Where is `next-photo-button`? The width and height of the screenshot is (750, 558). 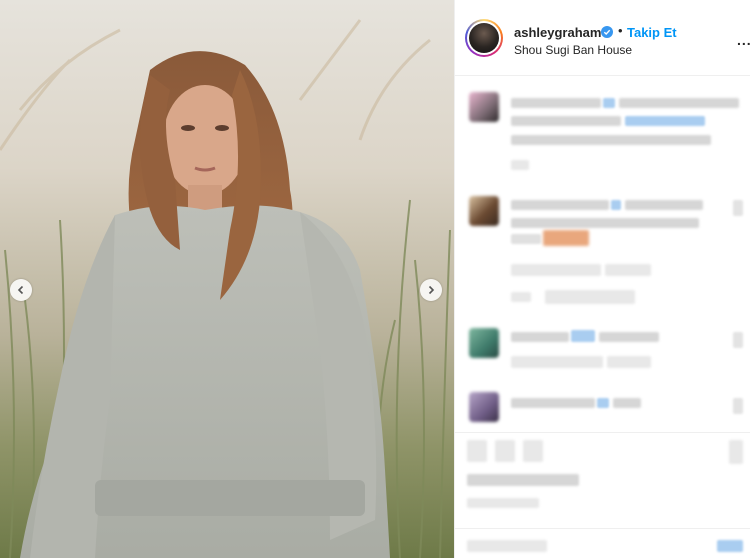
next-photo-button is located at coordinates (431, 290).